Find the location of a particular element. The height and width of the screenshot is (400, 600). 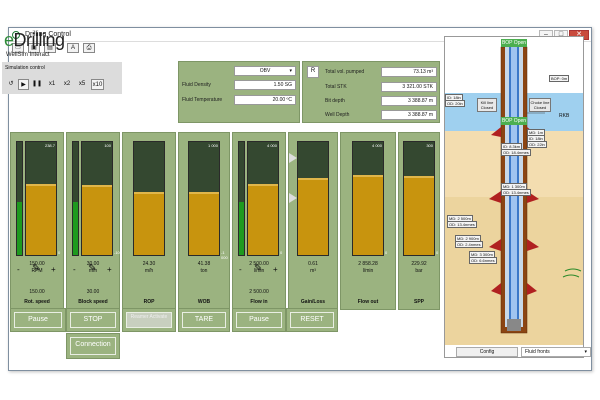

toolbar-print-icon: ⎙ is located at coordinates (89, 48).